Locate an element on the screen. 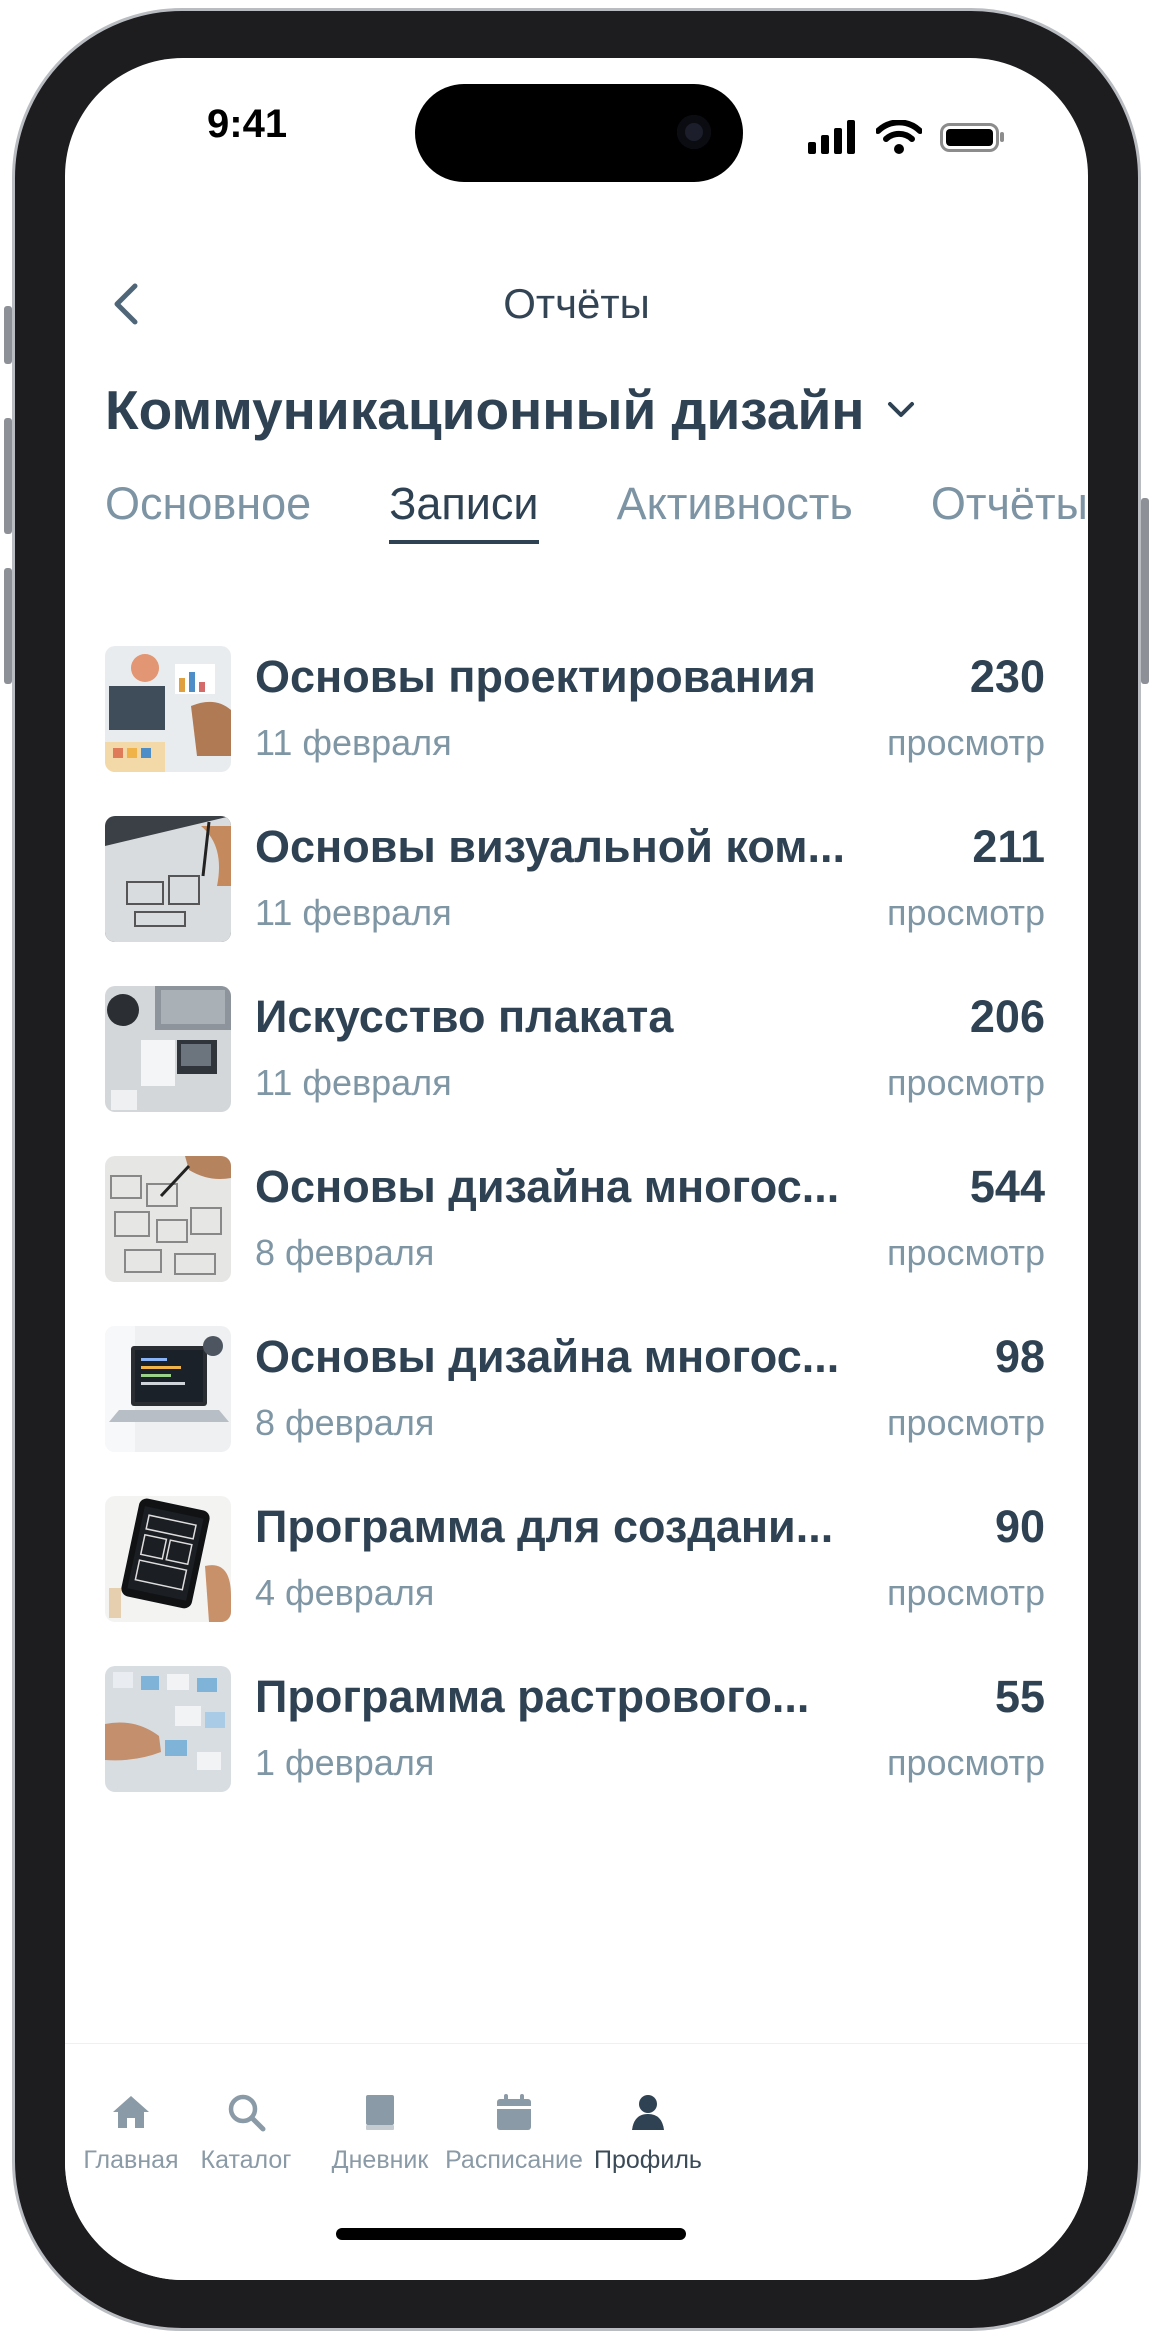 The image size is (1153, 2339). laptop-code-photo is located at coordinates (168, 1389).